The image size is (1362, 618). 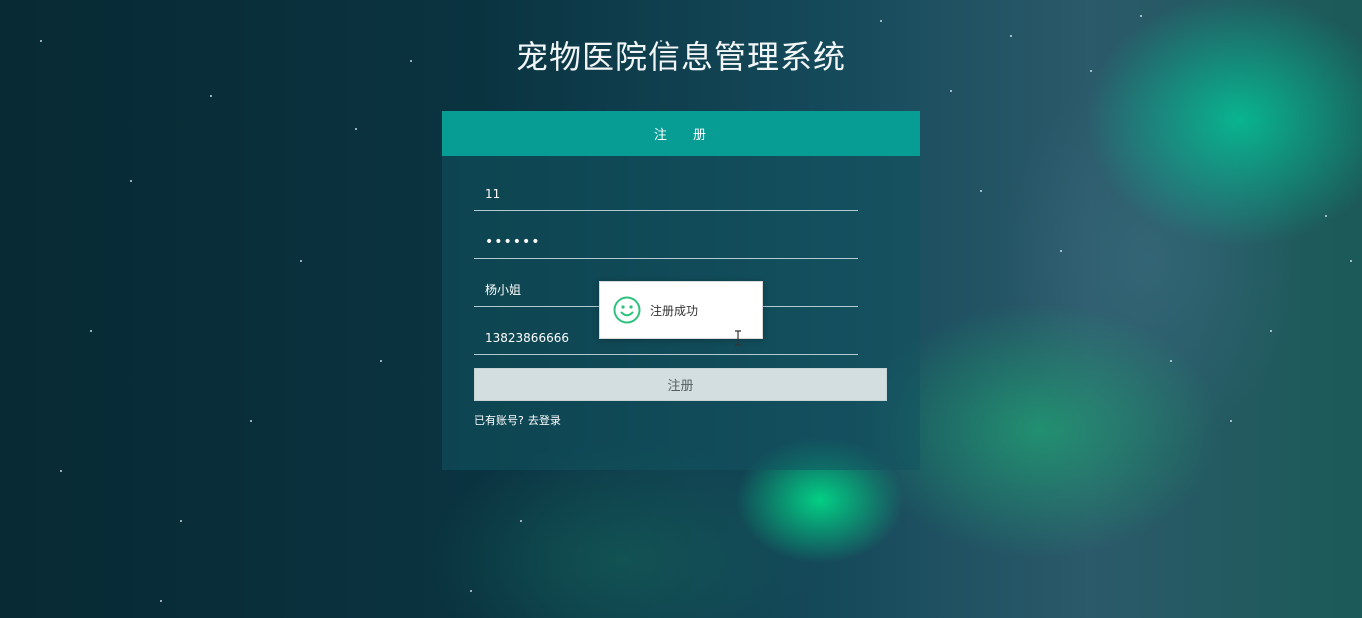 What do you see at coordinates (738, 338) in the screenshot?
I see `text-cursor-icon` at bounding box center [738, 338].